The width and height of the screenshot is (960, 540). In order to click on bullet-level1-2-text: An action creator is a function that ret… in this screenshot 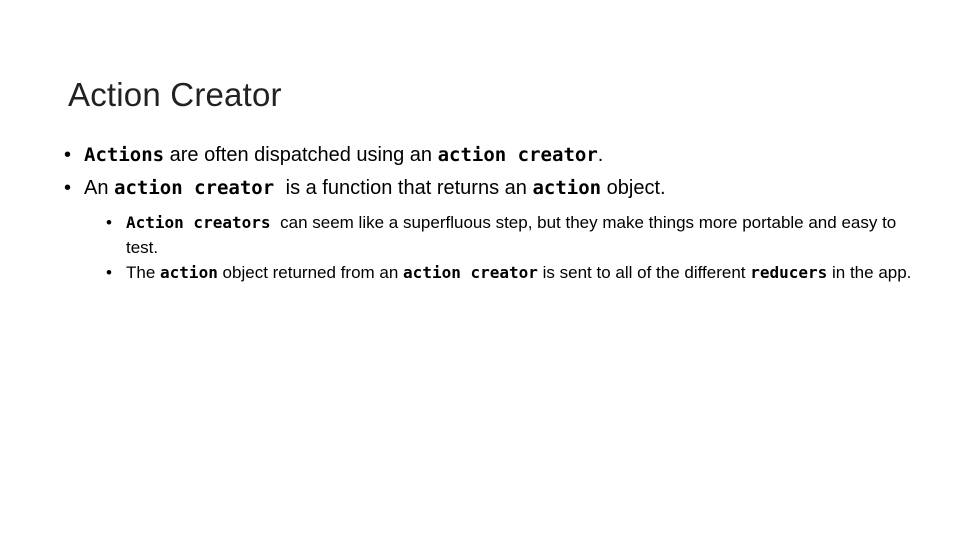, I will do `click(375, 188)`.